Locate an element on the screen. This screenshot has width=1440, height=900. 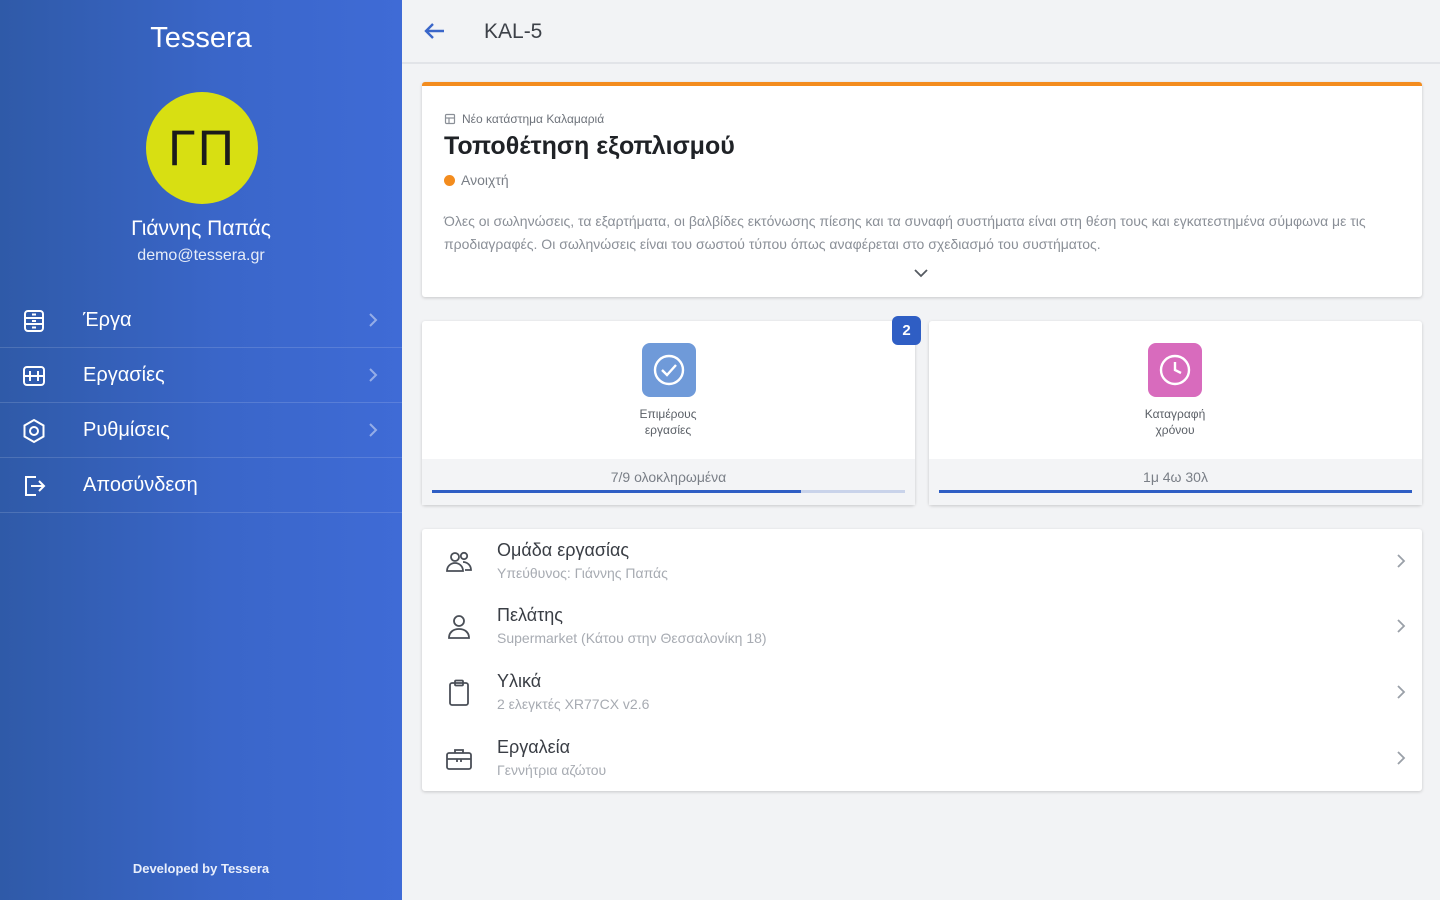
task-title: Τοποθέτηση εξοπλισμού is located at coordinates (589, 146).